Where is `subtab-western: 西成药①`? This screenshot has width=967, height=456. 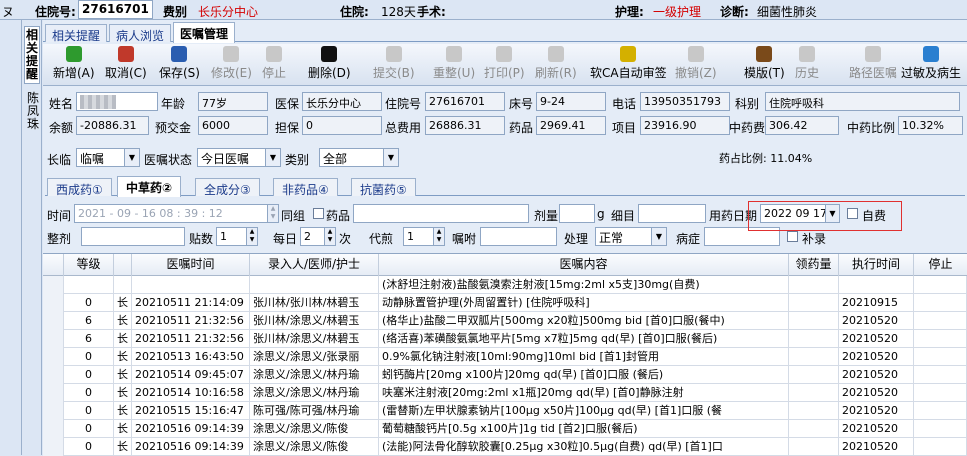
subtab-western: 西成药① is located at coordinates (79, 187).